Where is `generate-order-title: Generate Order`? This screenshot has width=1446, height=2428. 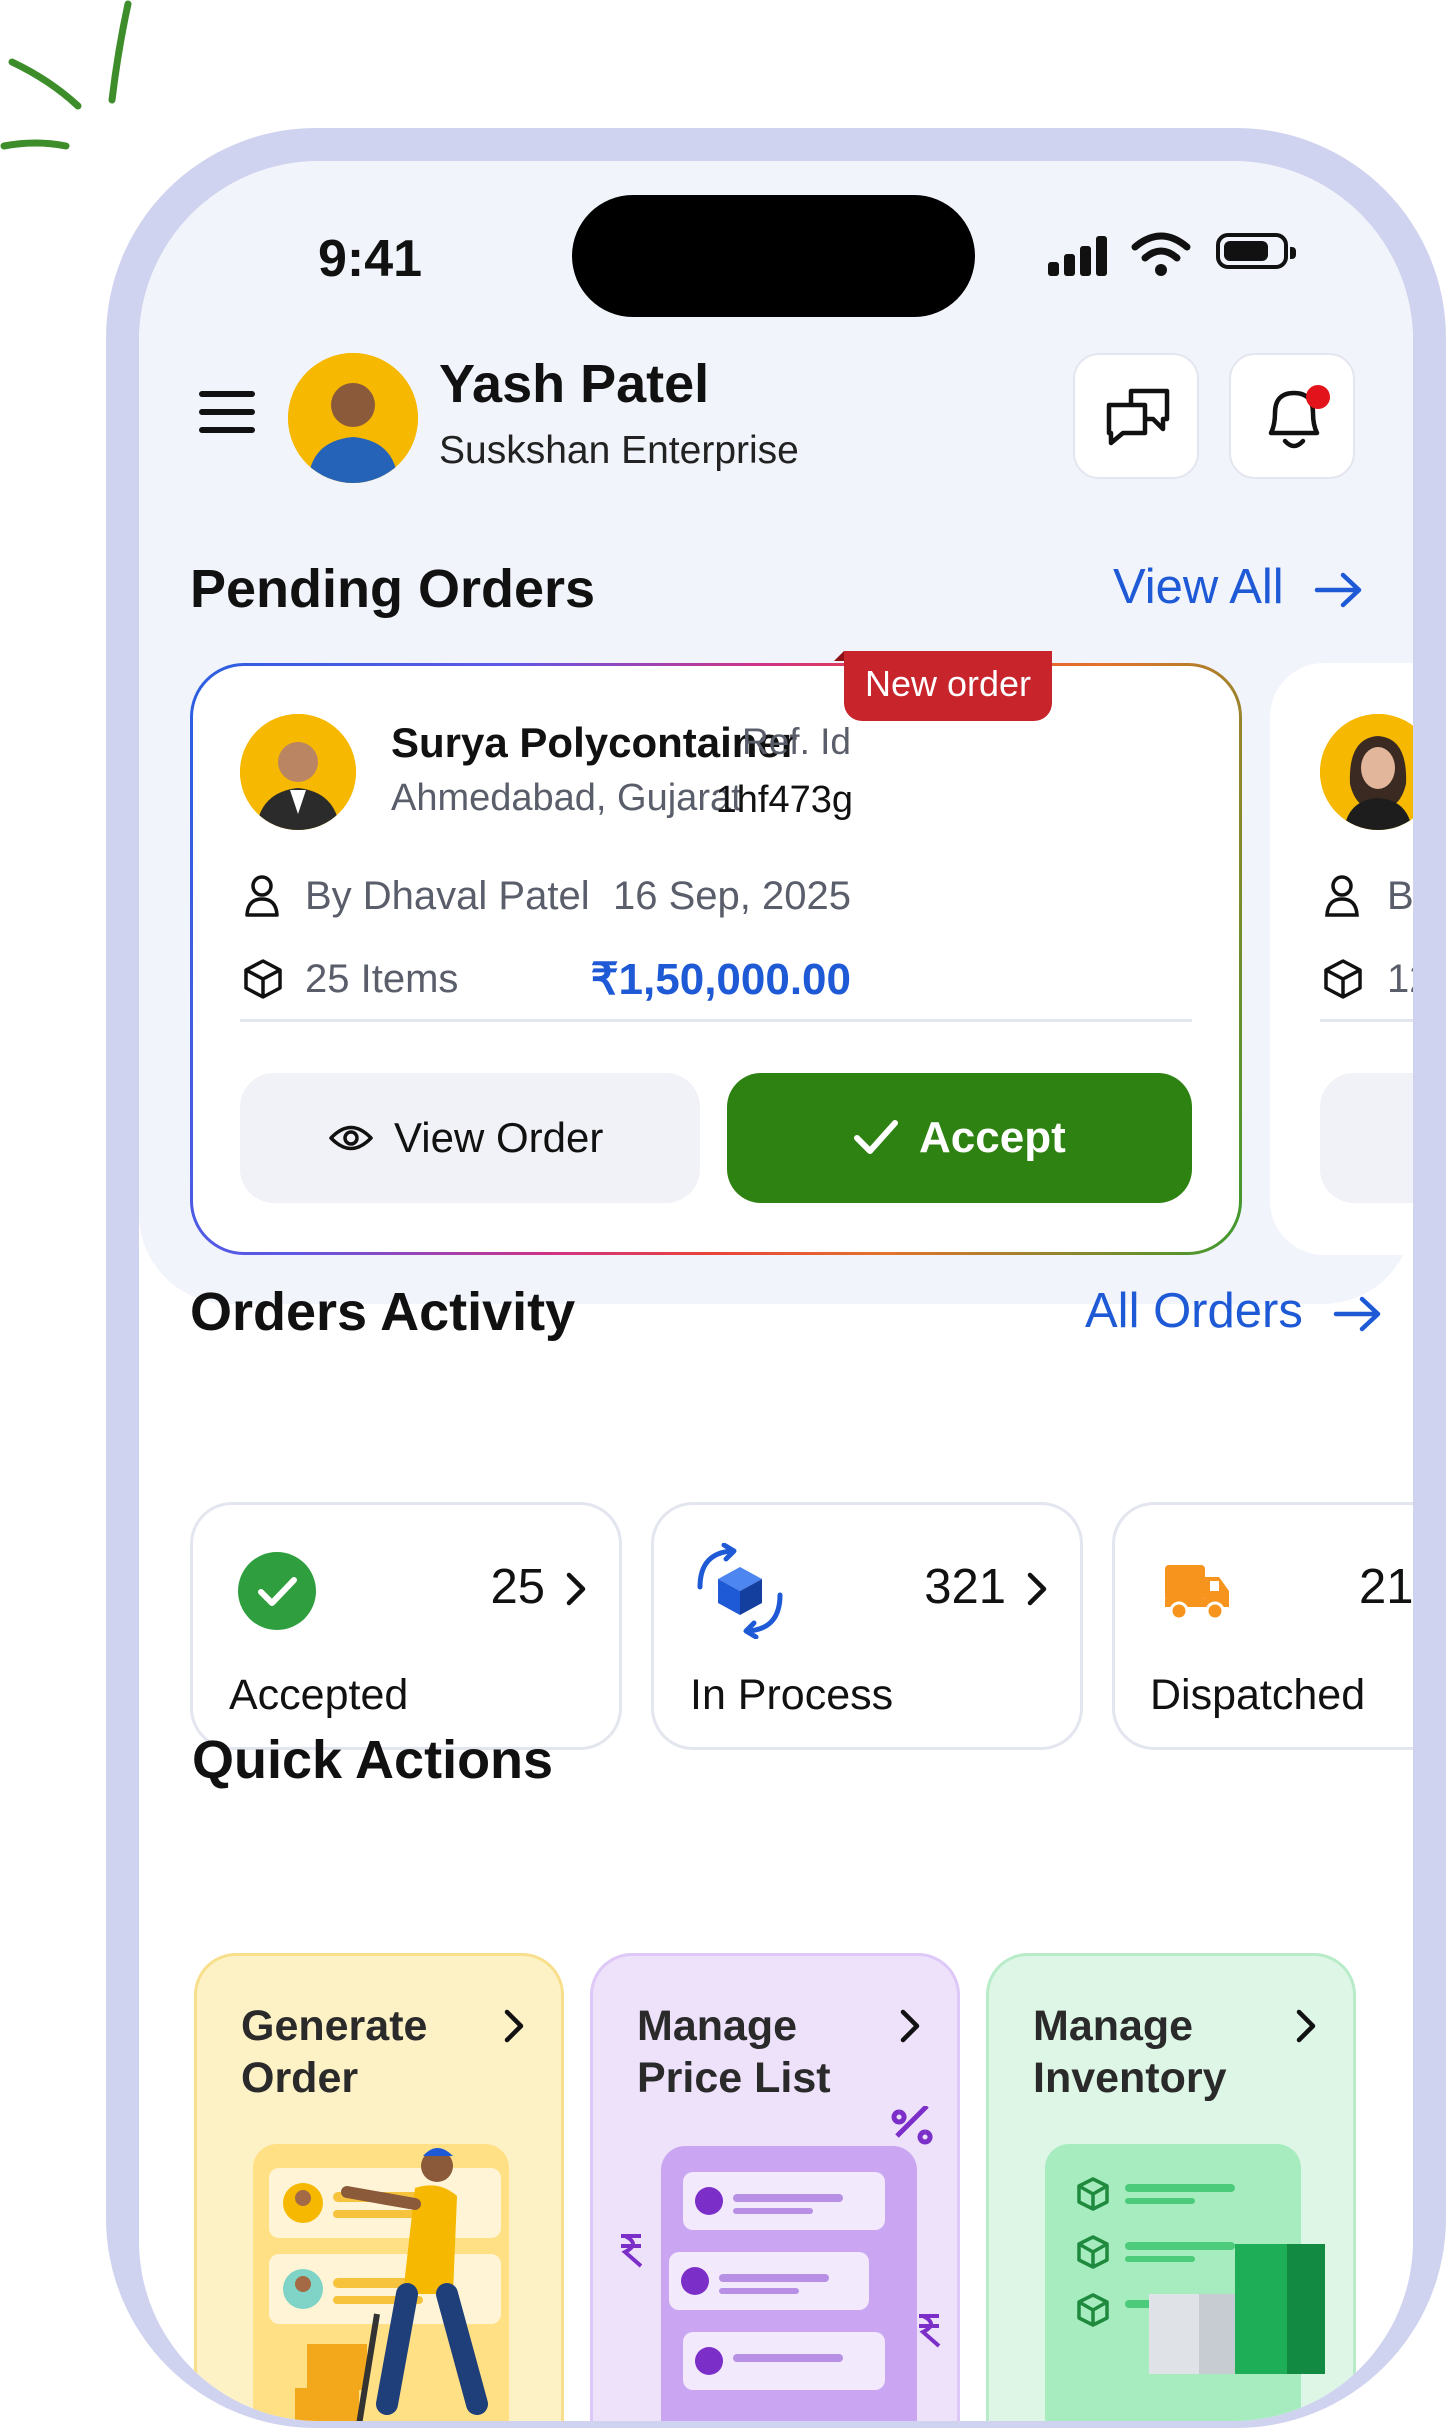 generate-order-title: Generate Order is located at coordinates (334, 2052).